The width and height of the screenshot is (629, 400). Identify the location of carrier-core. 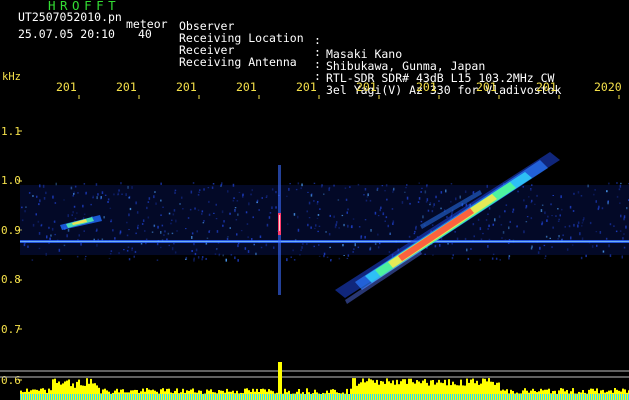
(324, 241).